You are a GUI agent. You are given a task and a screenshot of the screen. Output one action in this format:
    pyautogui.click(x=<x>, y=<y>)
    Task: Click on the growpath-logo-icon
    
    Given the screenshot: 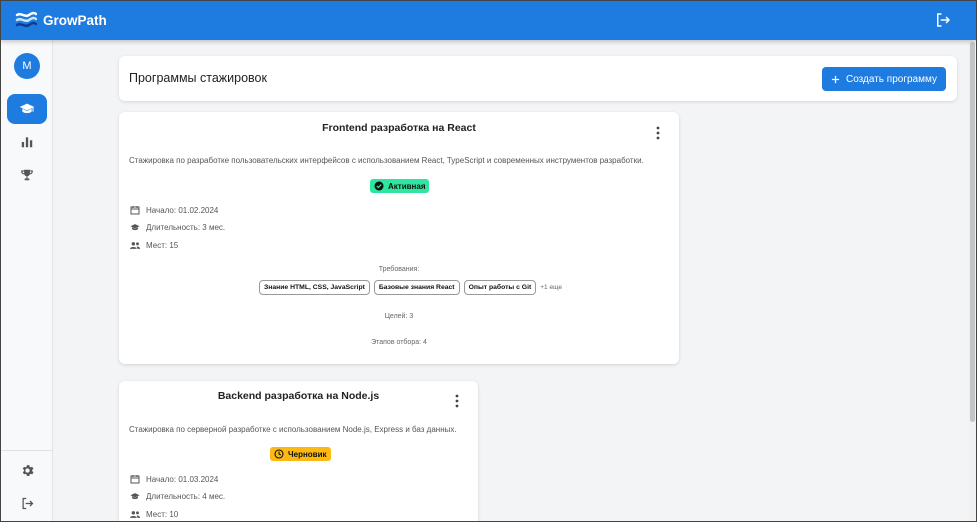 What is the action you would take?
    pyautogui.click(x=26, y=19)
    